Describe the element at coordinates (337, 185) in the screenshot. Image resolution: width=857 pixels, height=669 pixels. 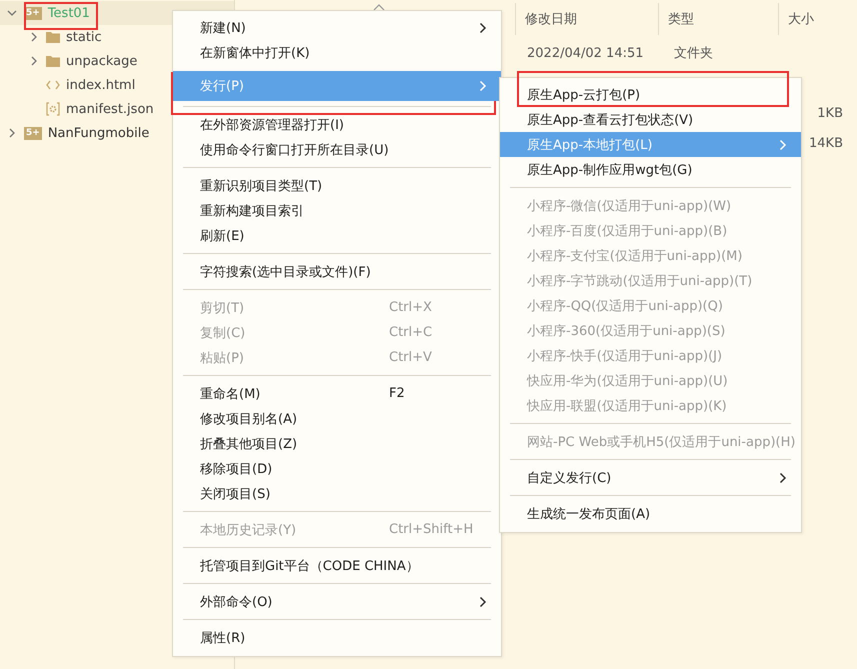
I see `menu-item: 重新识别项目类型(T)` at that location.